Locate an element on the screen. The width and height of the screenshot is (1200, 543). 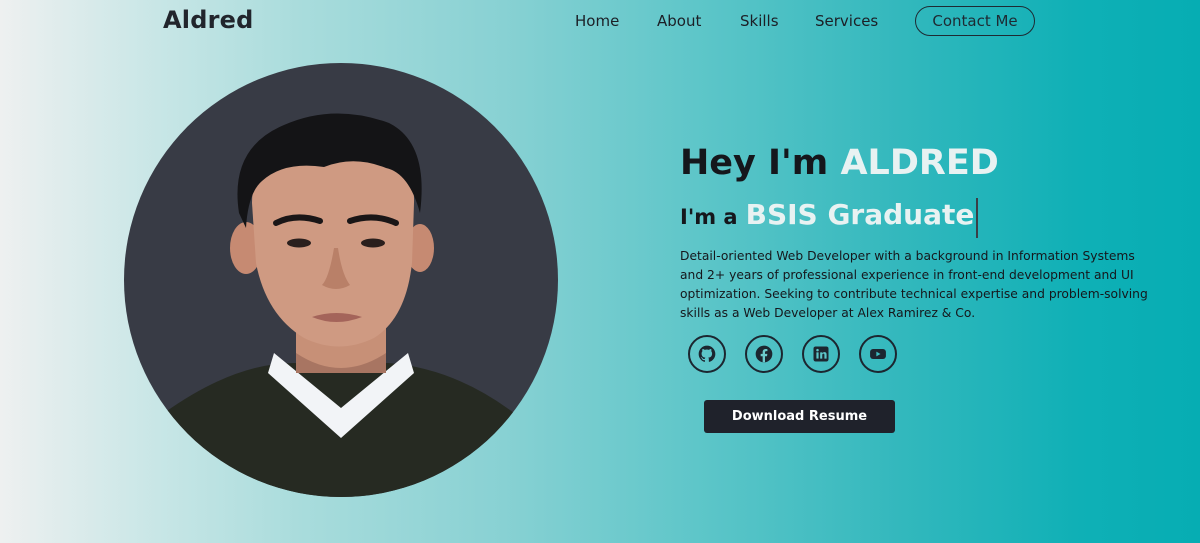
linkedin-link is located at coordinates (821, 354).